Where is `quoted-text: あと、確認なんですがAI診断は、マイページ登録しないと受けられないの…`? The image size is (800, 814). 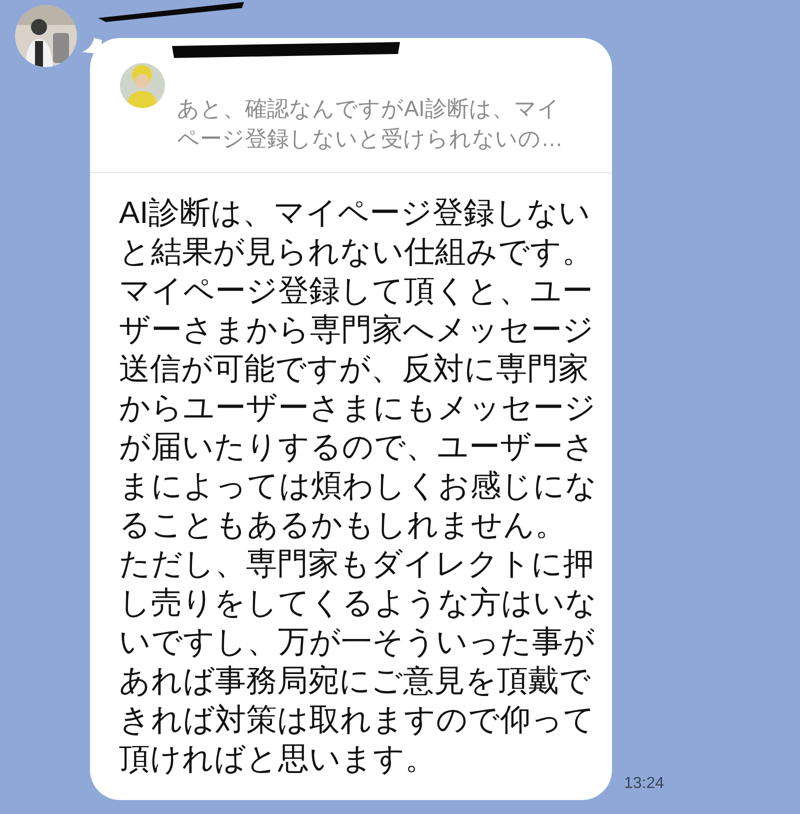
quoted-text: あと、確認なんですがAI診断は、マイページ登録しないと受けられないの… is located at coordinates (370, 124).